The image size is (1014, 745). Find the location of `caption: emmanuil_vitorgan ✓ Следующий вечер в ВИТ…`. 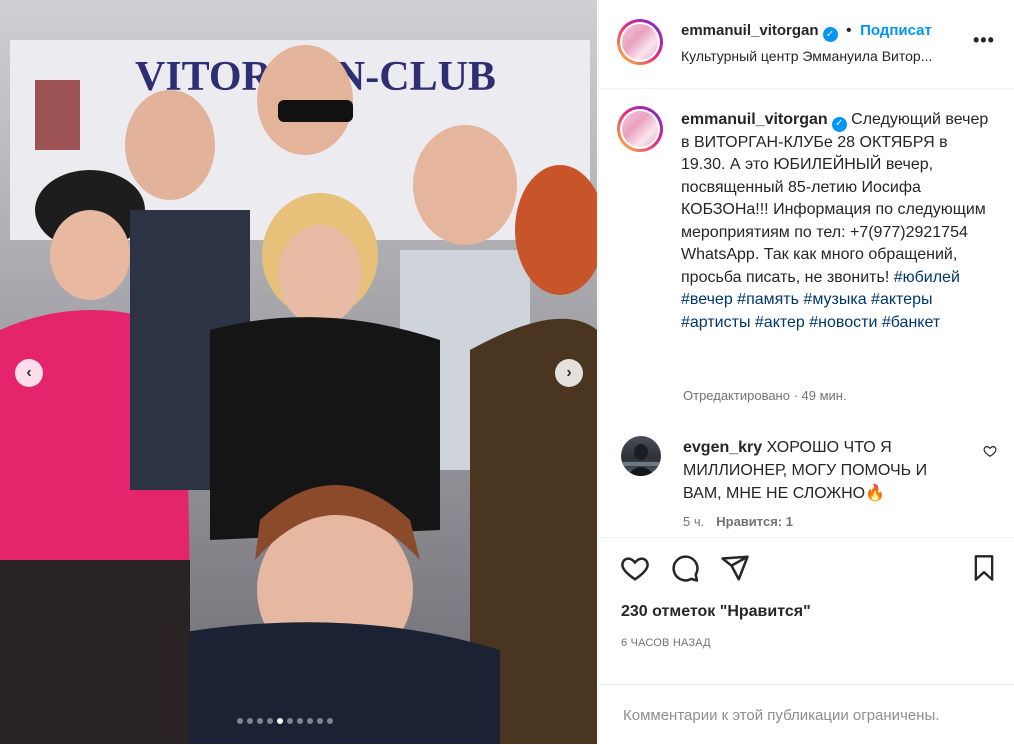

caption: emmanuil_vitorgan ✓ Следующий вечер в ВИТ… is located at coordinates (836, 221).